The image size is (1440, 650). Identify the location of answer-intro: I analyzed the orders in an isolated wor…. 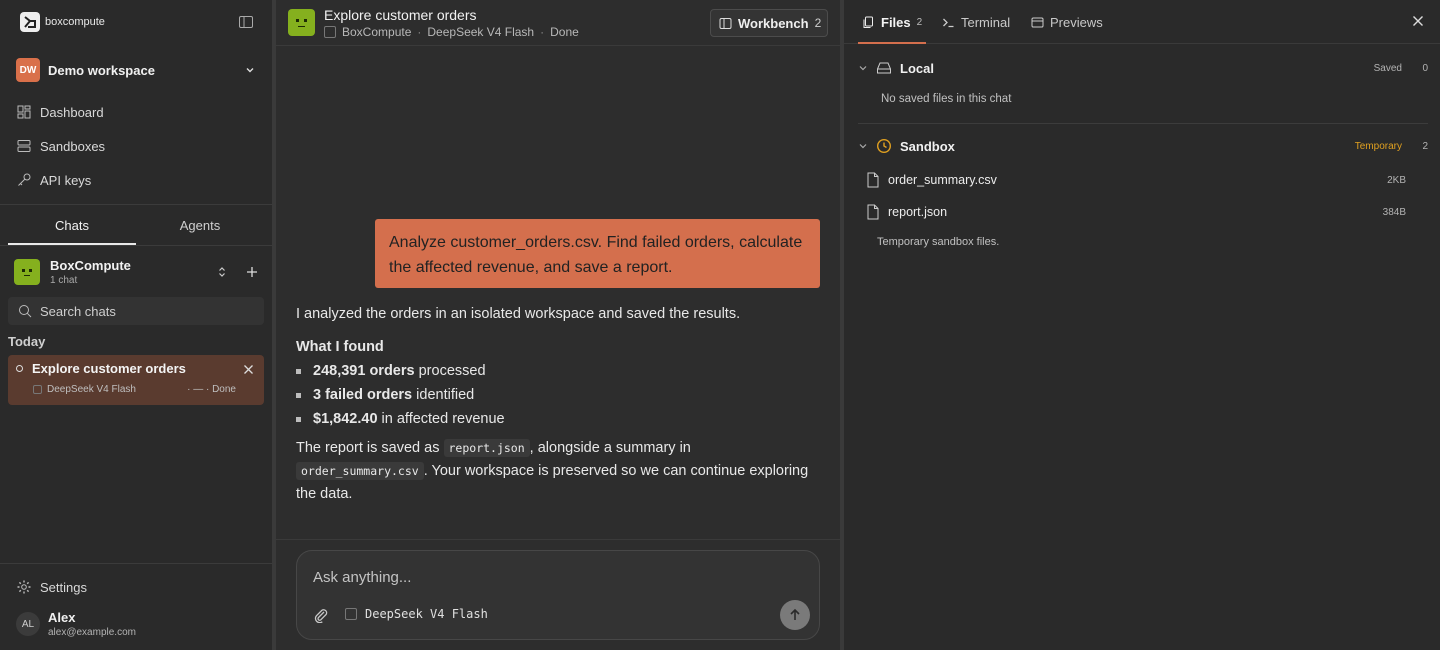
(518, 314).